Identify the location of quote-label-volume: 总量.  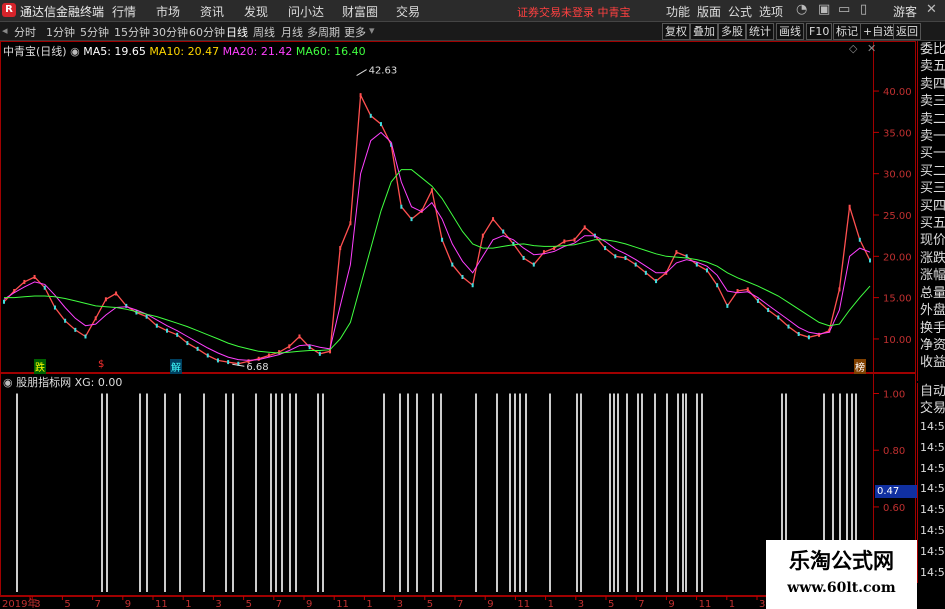
(931, 293).